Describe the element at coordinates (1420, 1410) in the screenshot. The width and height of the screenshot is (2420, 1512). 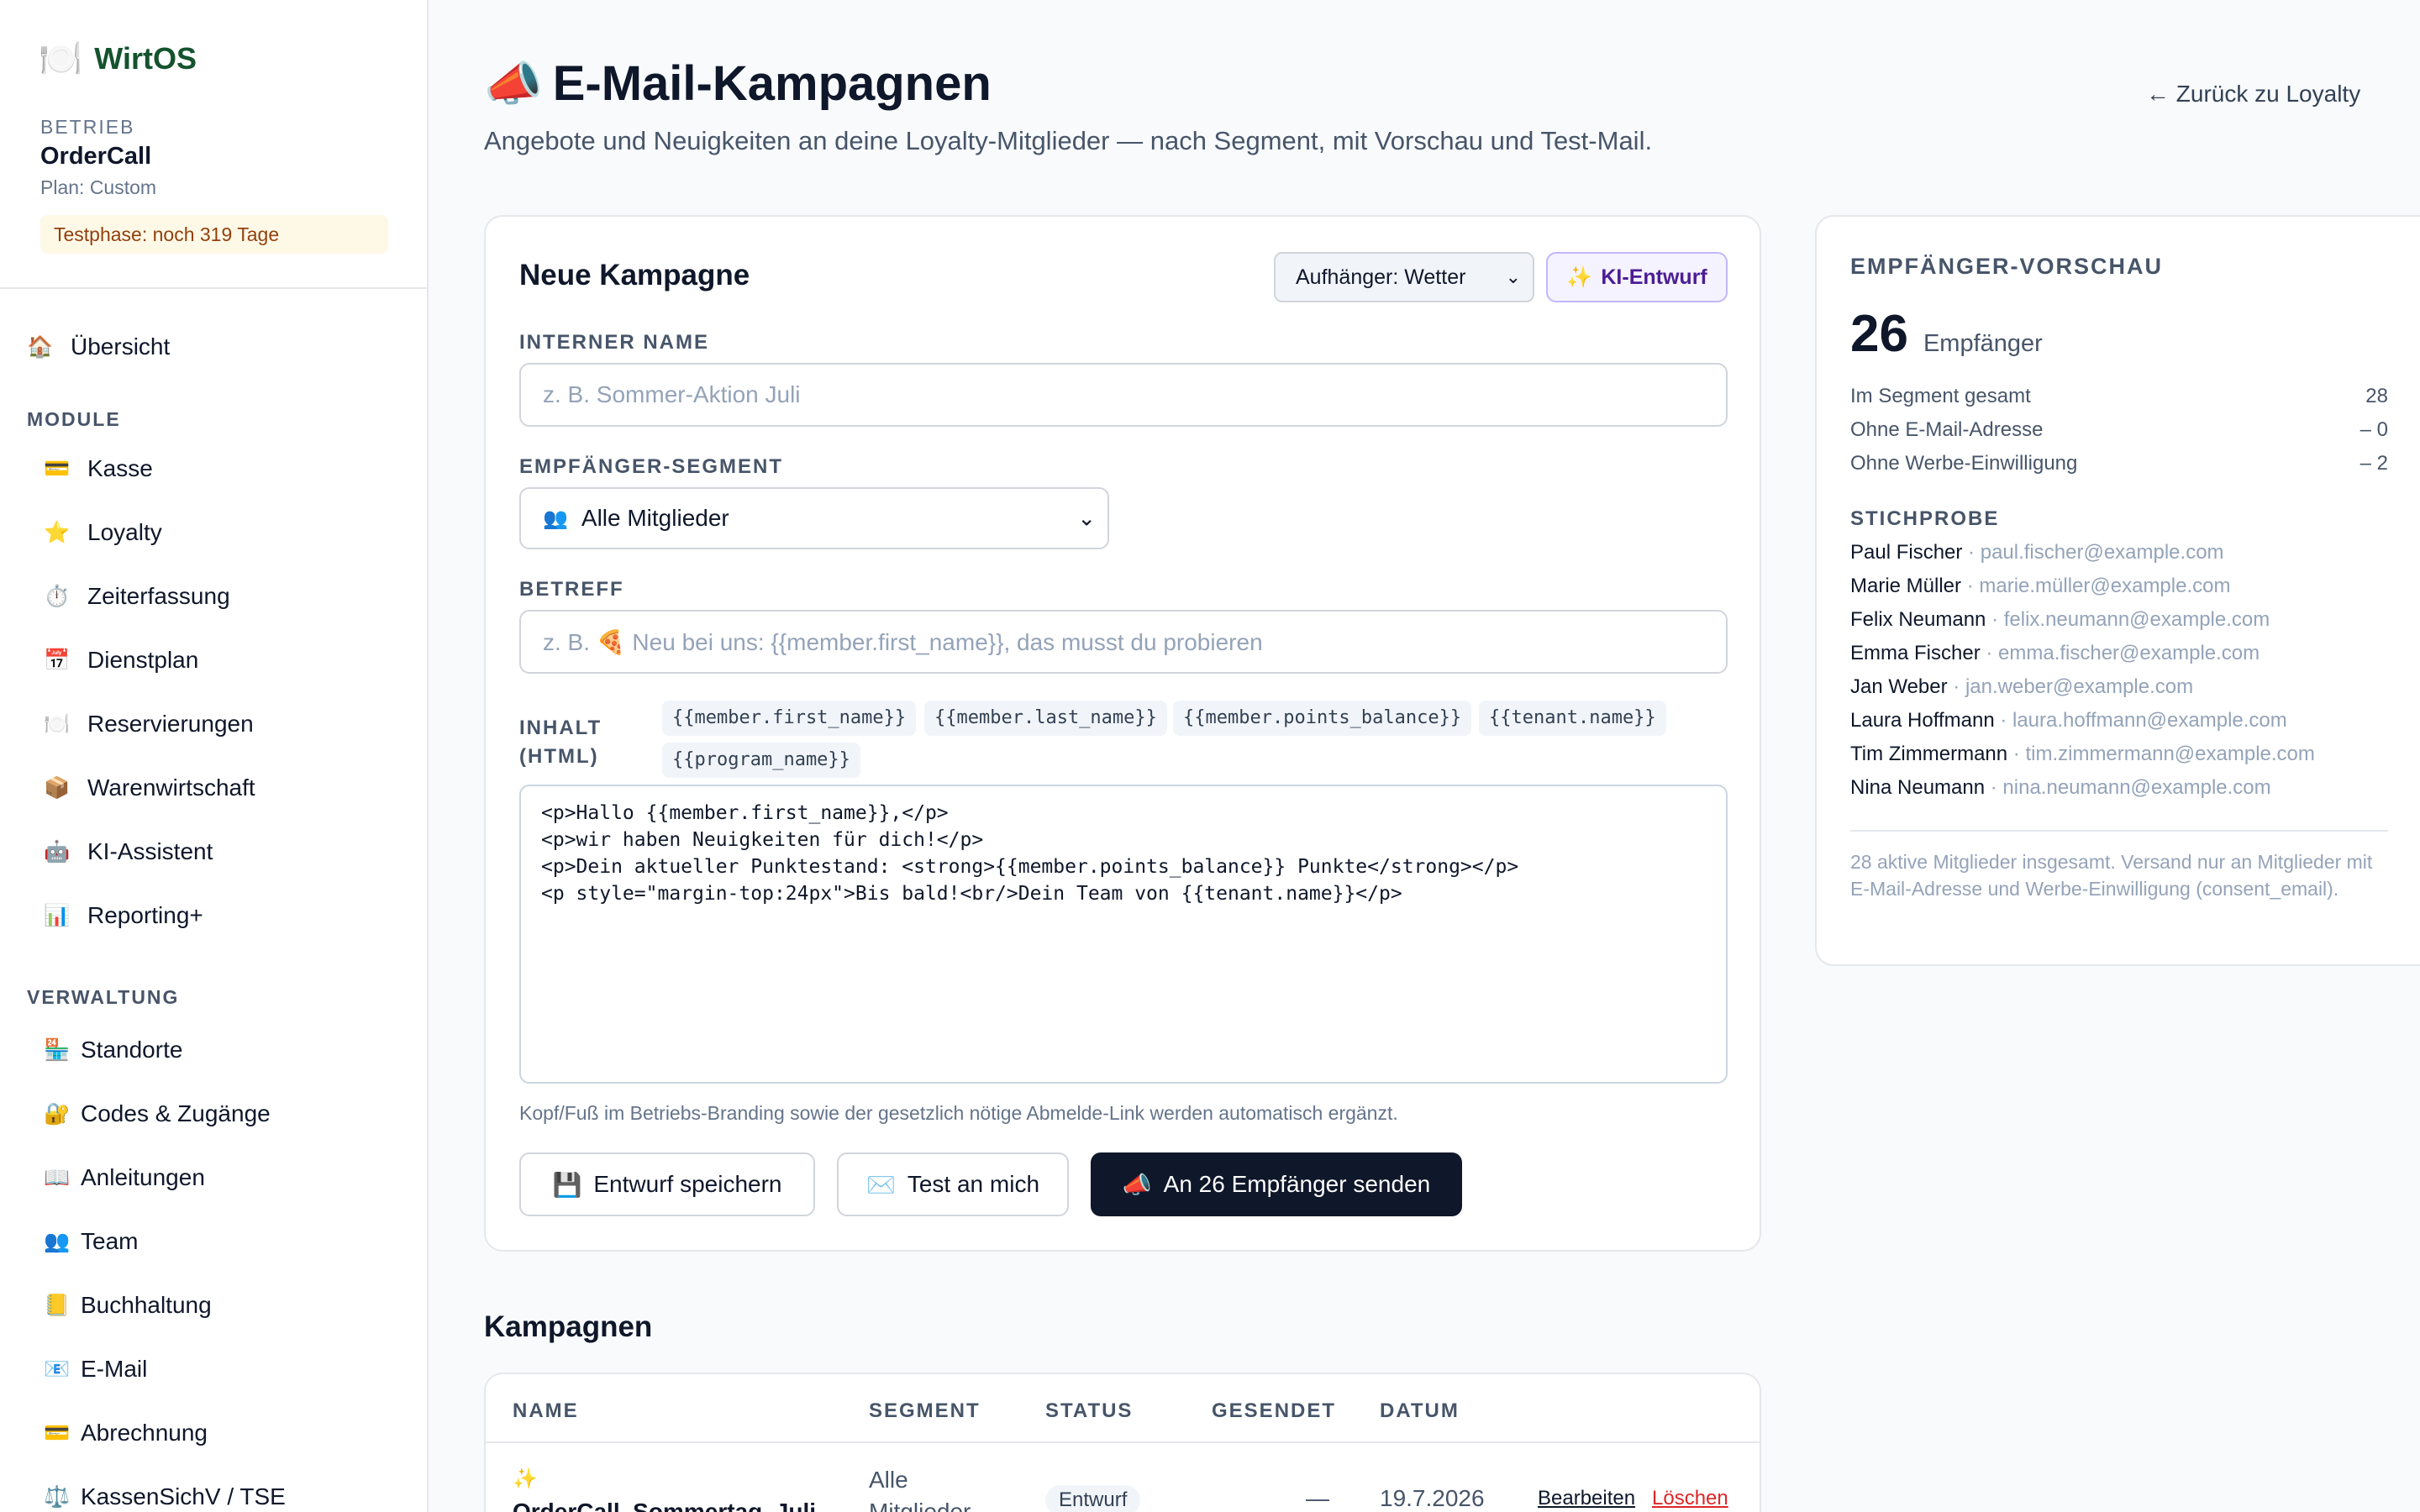
I see `column-header: DATUM` at that location.